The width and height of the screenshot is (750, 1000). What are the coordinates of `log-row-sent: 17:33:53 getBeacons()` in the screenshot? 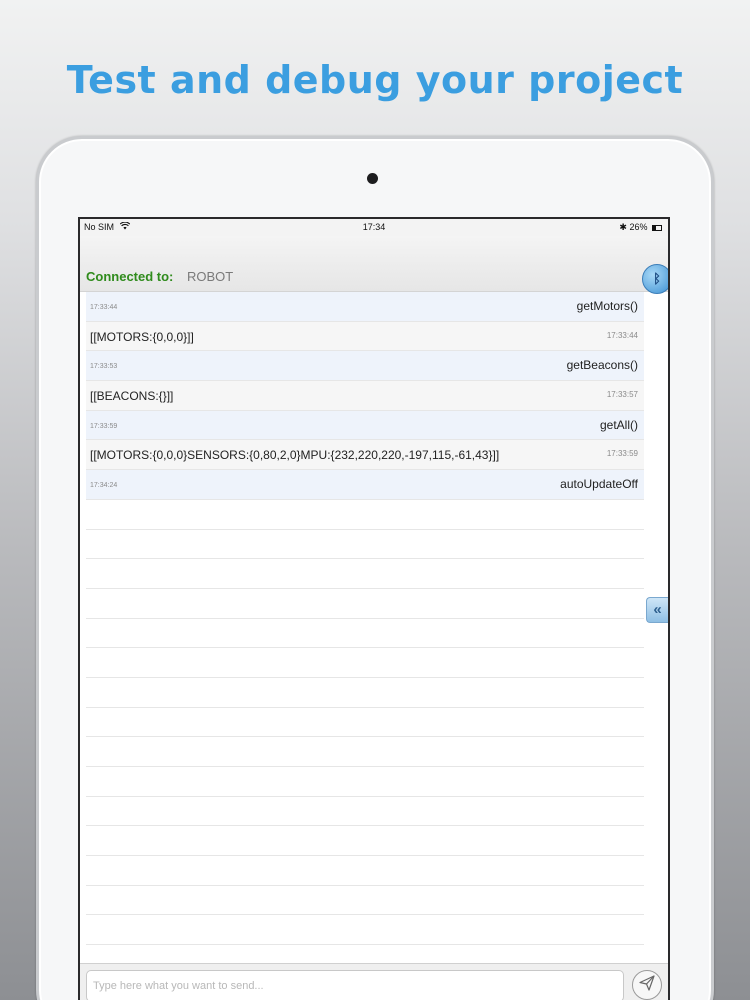 It's located at (365, 366).